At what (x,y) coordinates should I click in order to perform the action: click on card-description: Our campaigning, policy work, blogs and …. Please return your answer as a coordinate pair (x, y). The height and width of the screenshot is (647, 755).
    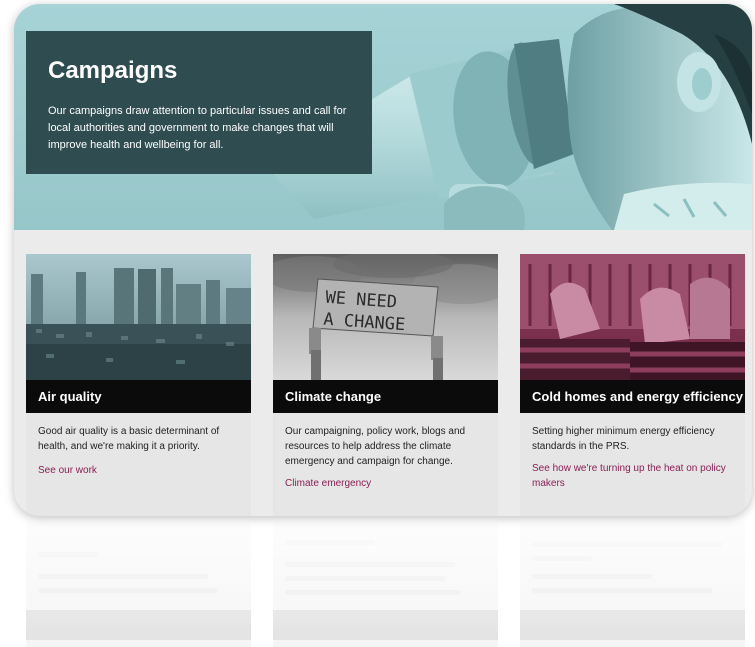
    Looking at the image, I should click on (375, 446).